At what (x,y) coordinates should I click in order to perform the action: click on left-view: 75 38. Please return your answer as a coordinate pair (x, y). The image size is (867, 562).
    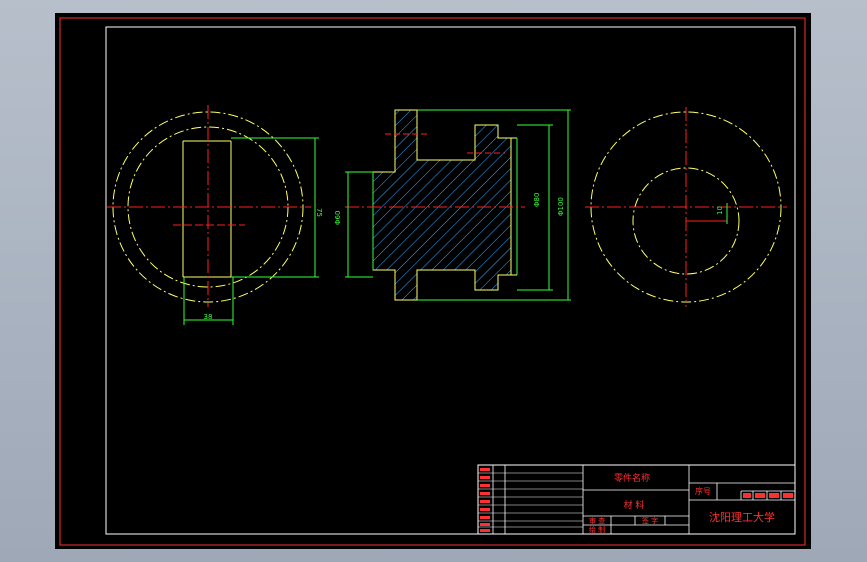
    Looking at the image, I should click on (215, 215).